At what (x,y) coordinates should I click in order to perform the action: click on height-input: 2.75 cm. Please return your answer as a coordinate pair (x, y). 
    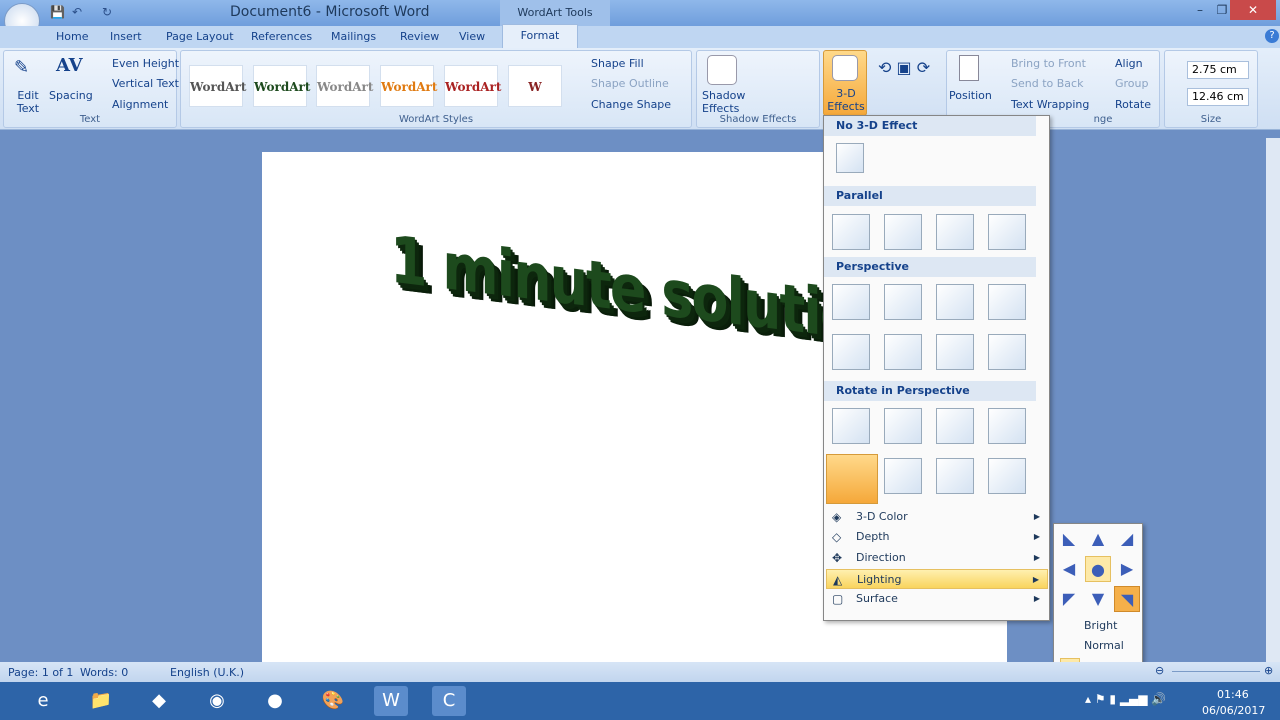
    Looking at the image, I should click on (1218, 70).